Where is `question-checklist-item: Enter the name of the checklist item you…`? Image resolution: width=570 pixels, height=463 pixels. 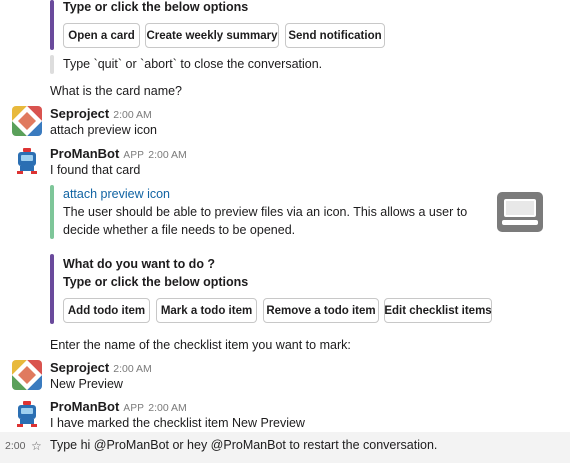
question-checklist-item: Enter the name of the checklist item you… is located at coordinates (200, 345).